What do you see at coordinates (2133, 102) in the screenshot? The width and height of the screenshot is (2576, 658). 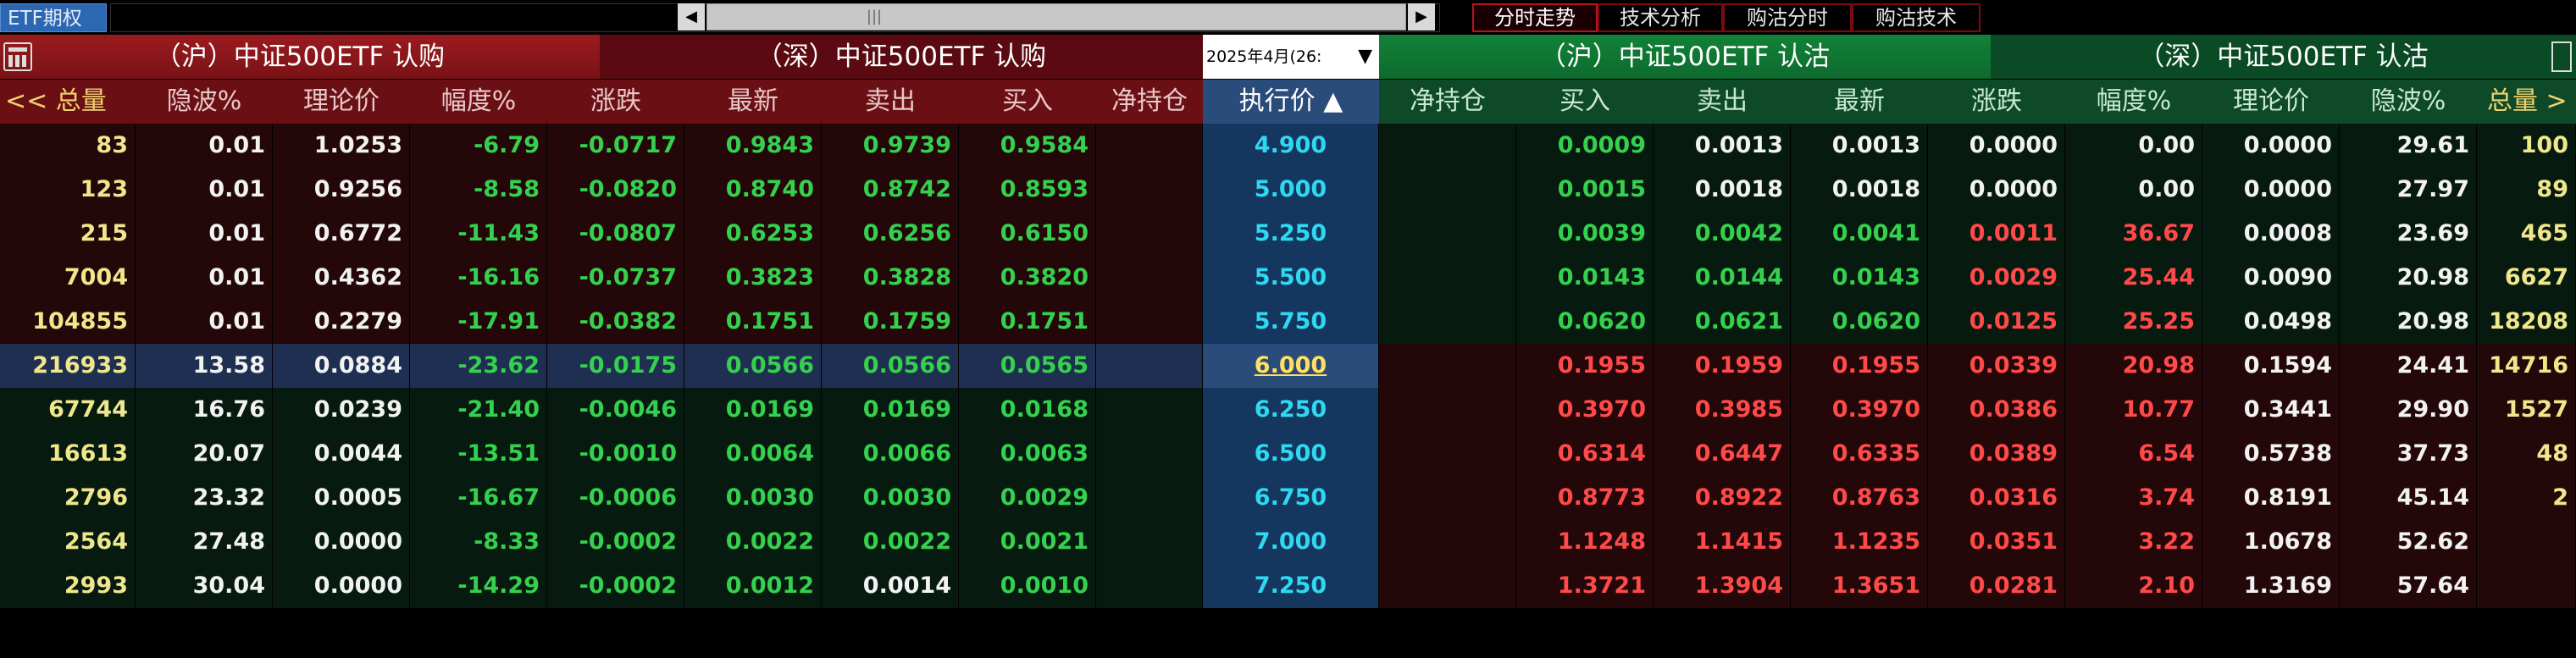 I see `put-header-change-pct: 幅度%` at bounding box center [2133, 102].